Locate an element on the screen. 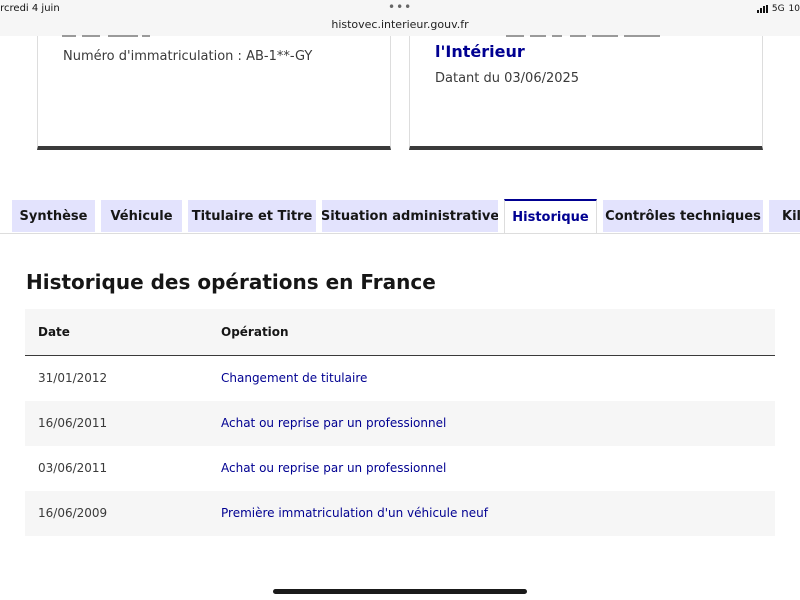 The image size is (800, 600). row-date: 31/01/2012 is located at coordinates (73, 378).